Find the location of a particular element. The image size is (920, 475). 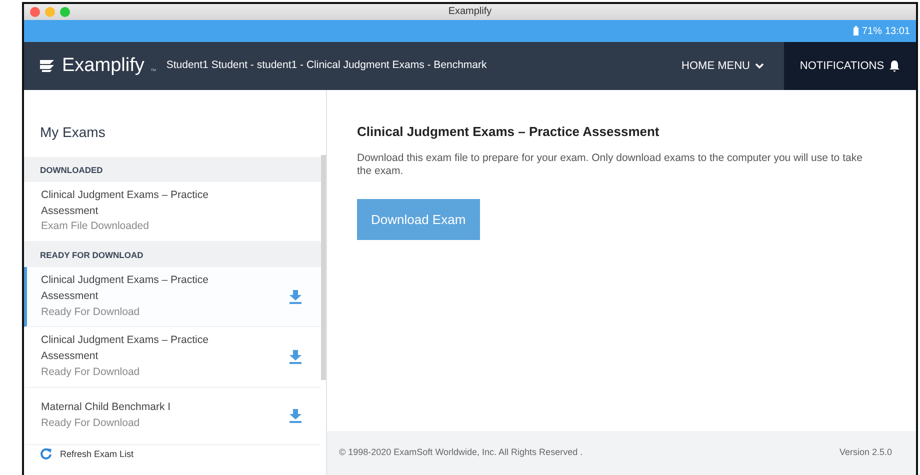

refresh-icon is located at coordinates (46, 454).